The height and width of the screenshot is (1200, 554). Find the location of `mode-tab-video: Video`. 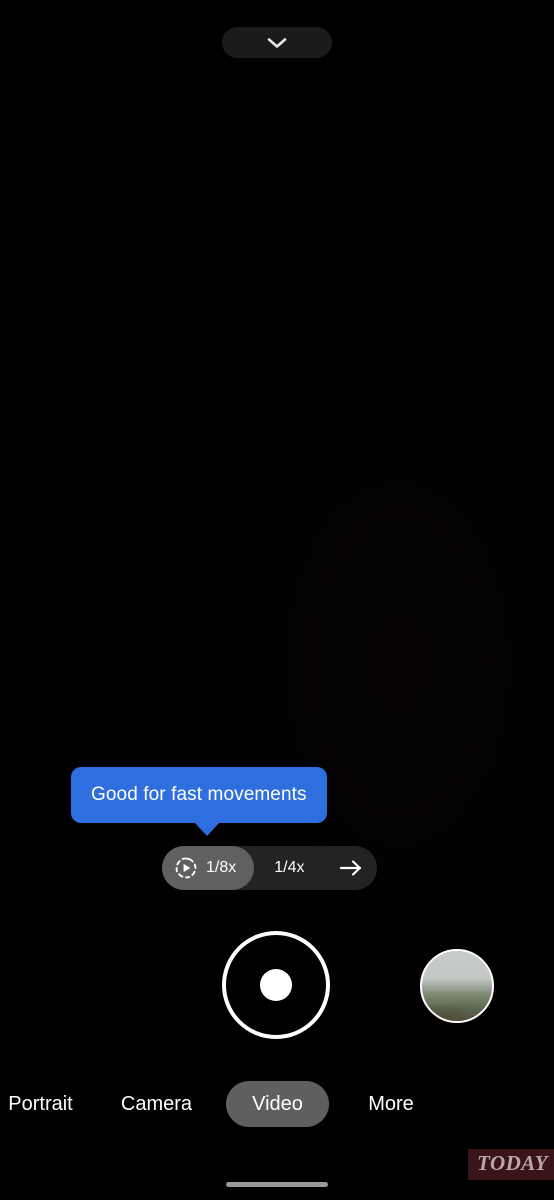

mode-tab-video: Video is located at coordinates (277, 1104).